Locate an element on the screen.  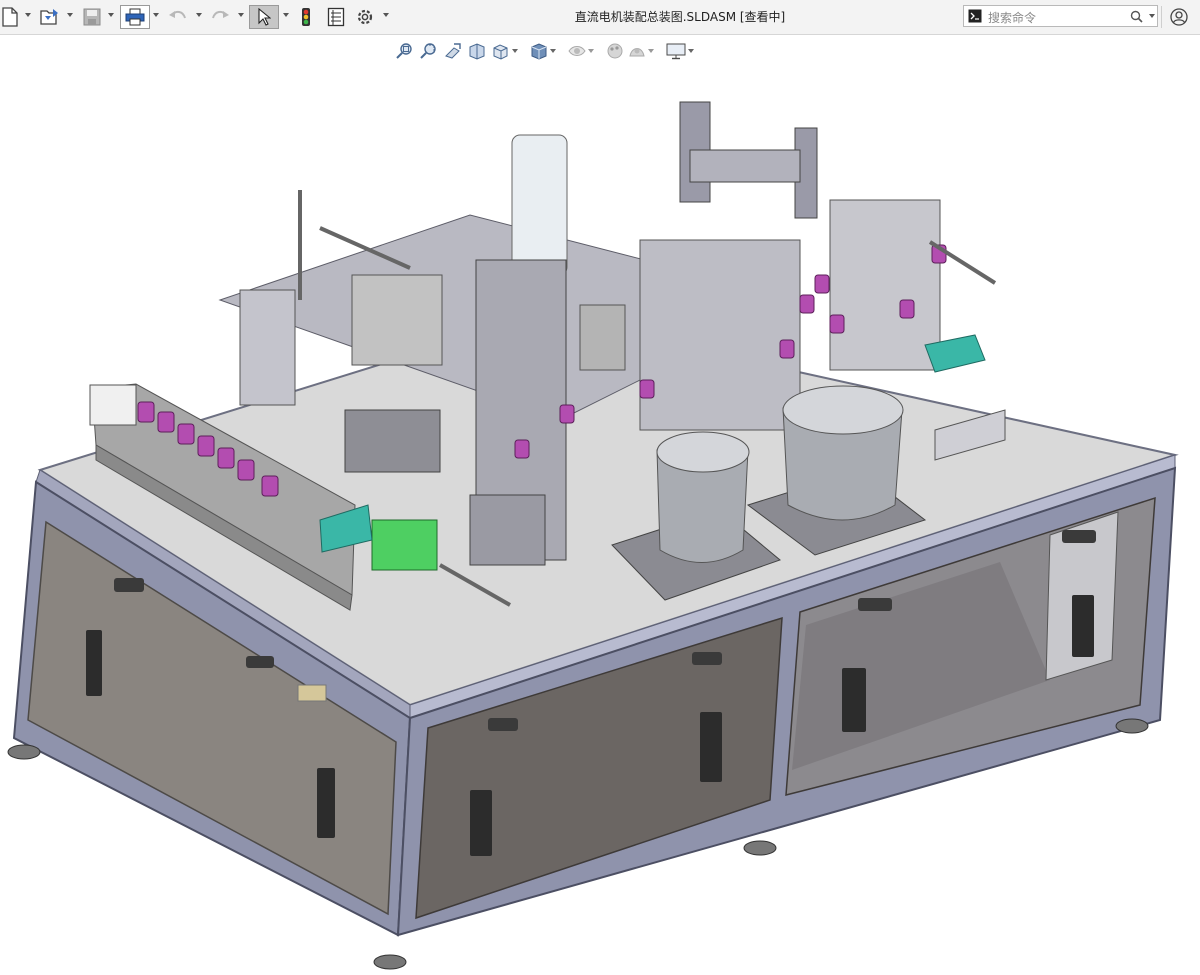
right-assembly-stations is located at coordinates (720, 335).